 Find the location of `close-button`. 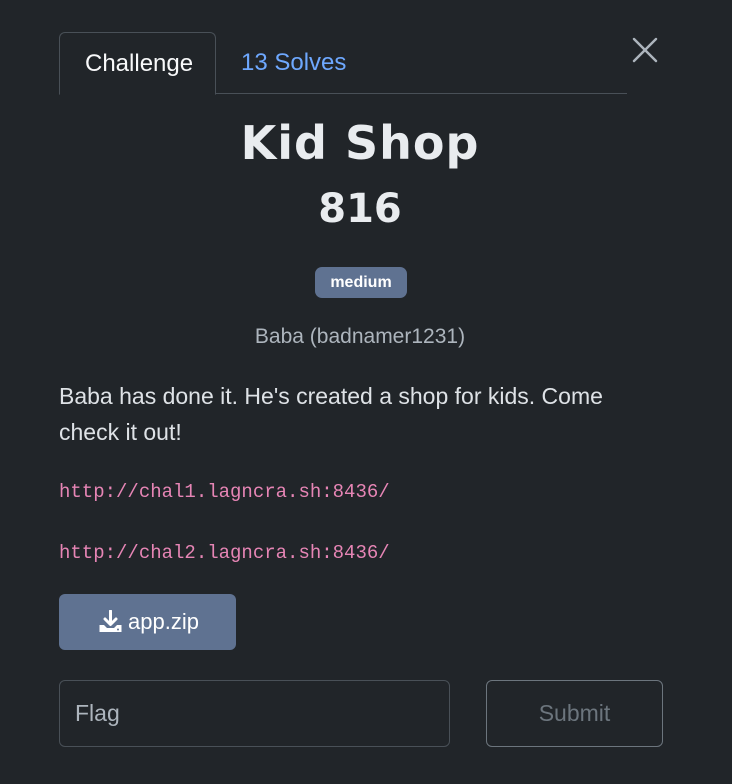

close-button is located at coordinates (645, 50).